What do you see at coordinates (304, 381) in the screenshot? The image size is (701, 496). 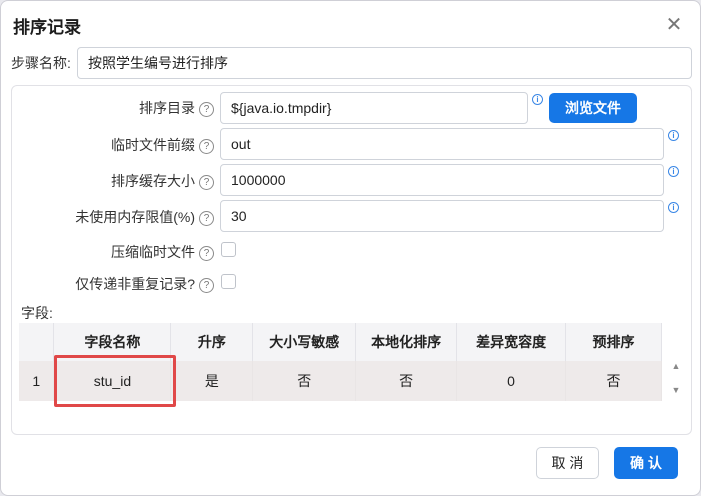 I see `case-sensitive-cell: 否` at bounding box center [304, 381].